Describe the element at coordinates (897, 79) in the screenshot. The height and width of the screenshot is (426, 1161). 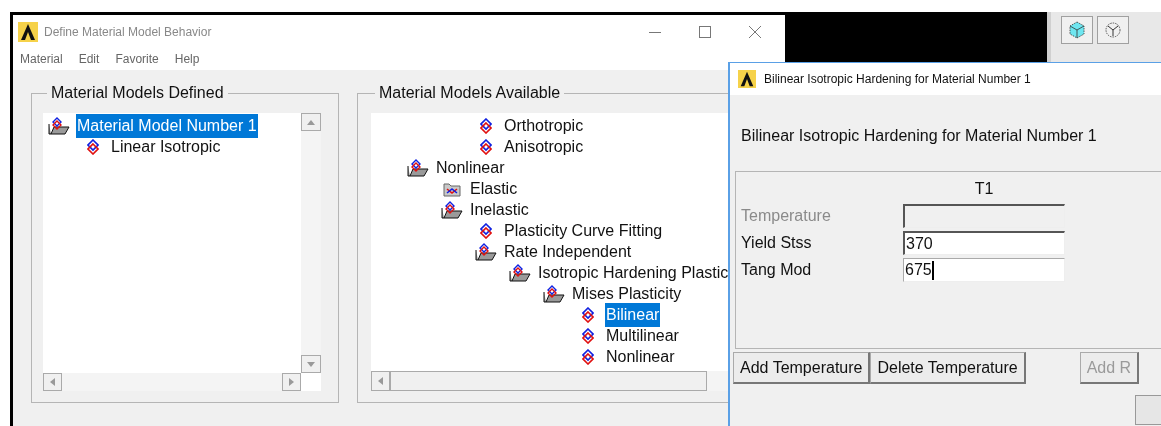
I see `window-title: Bilinear Isotropic Hardening for Material Number 1` at that location.